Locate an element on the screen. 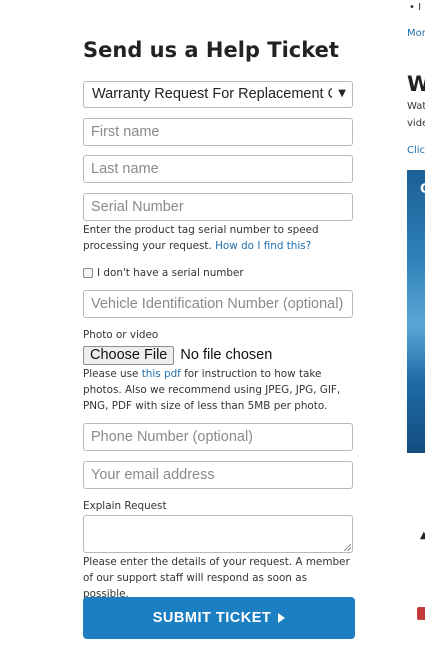  bullet-text: I is located at coordinates (420, 7).